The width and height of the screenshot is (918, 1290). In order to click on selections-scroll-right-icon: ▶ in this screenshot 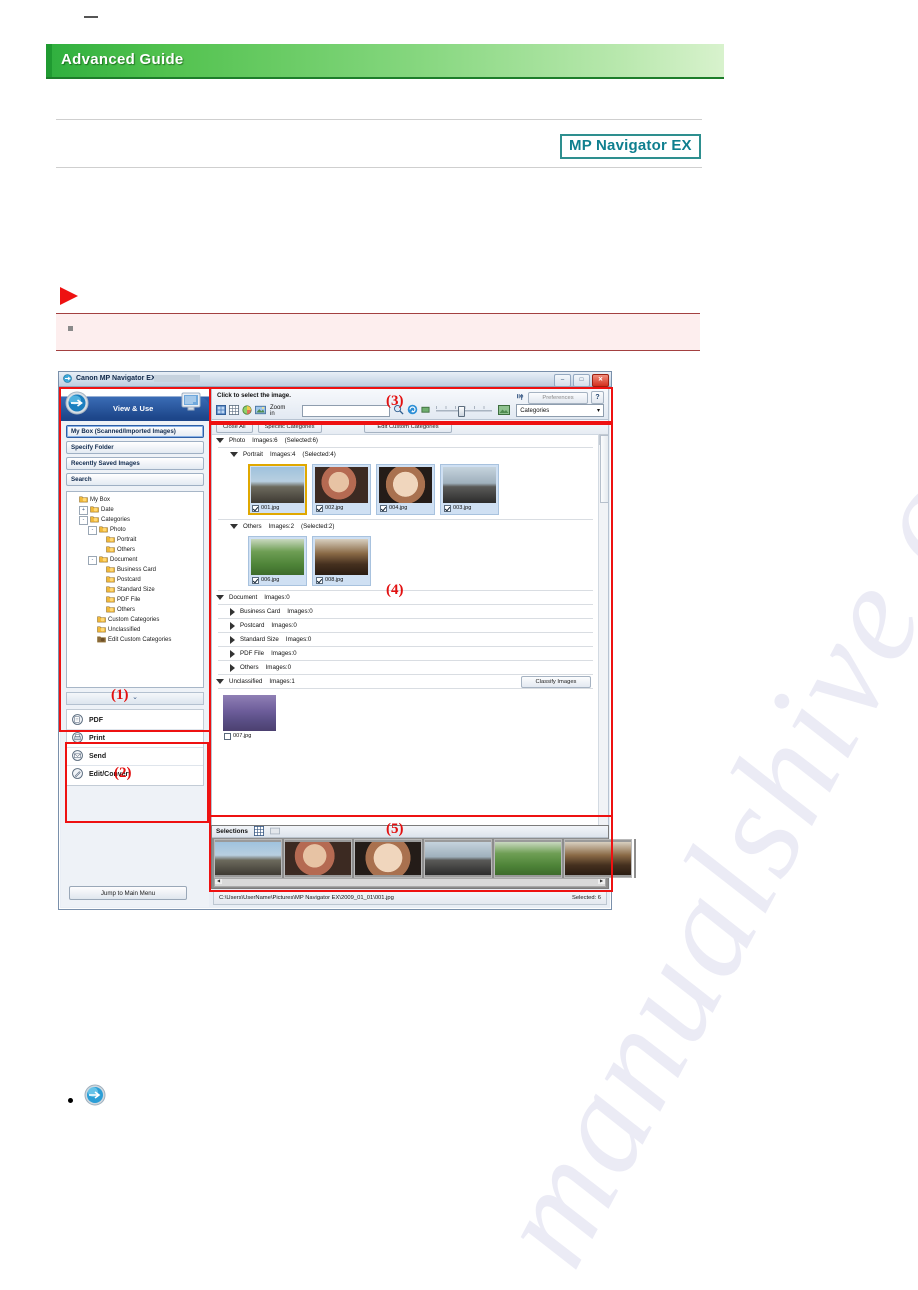, I will do `click(601, 881)`.